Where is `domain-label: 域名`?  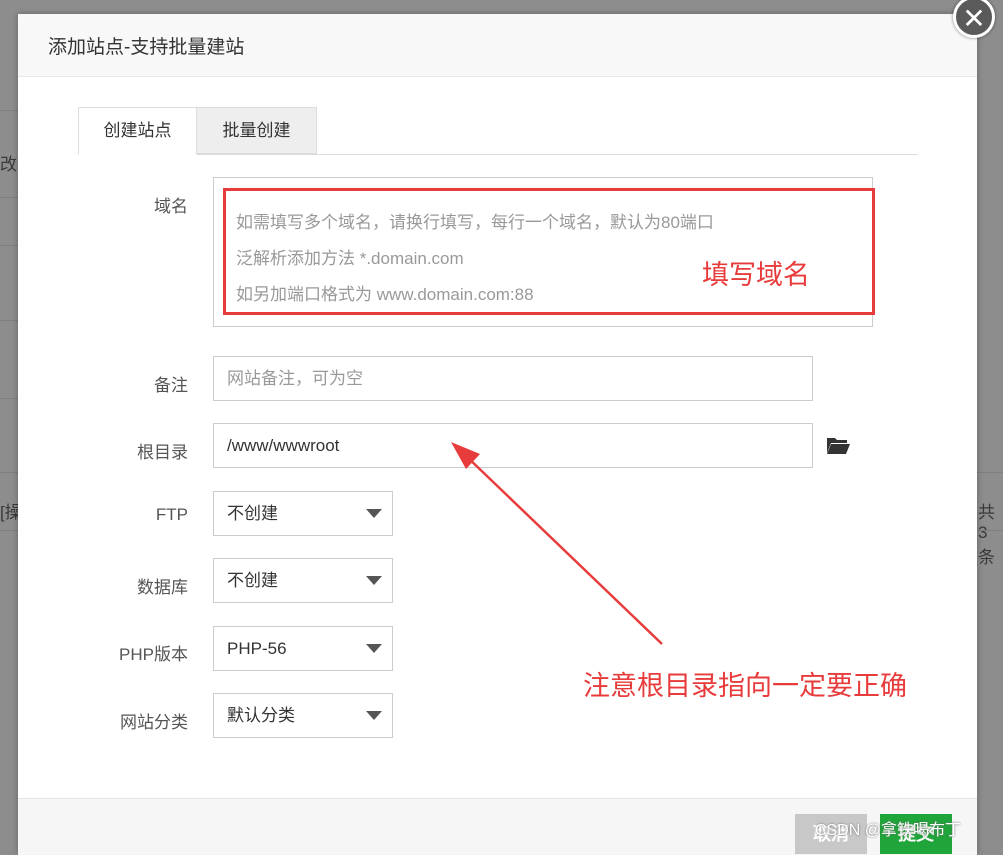 domain-label: 域名 is located at coordinates (171, 206).